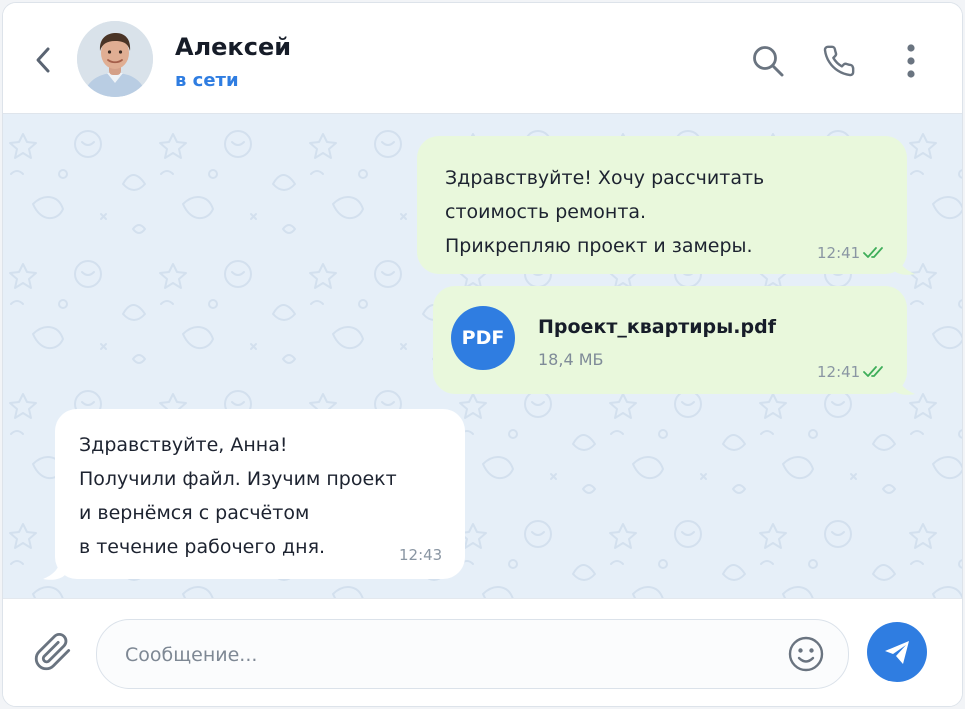 The height and width of the screenshot is (709, 965). What do you see at coordinates (571, 359) in the screenshot?
I see `file-size: 18,4 МБ` at bounding box center [571, 359].